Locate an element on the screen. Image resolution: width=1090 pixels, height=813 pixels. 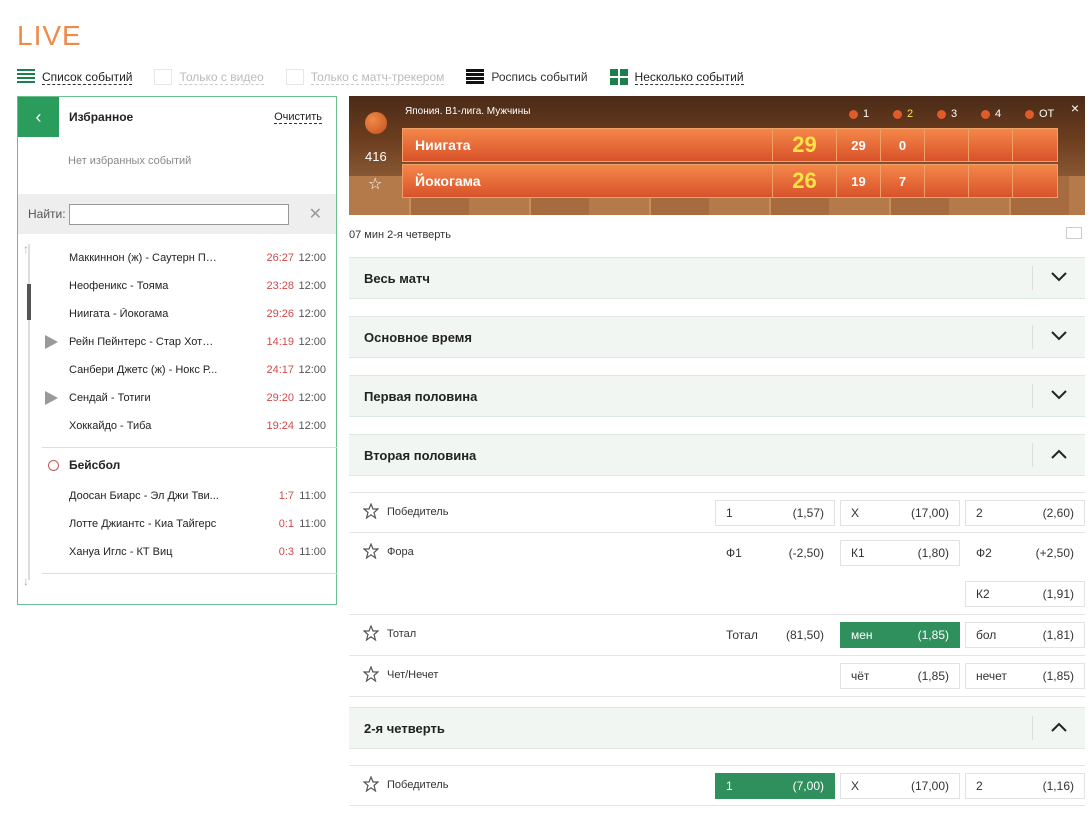
section-full-match: Весь матч is located at coordinates (717, 278).